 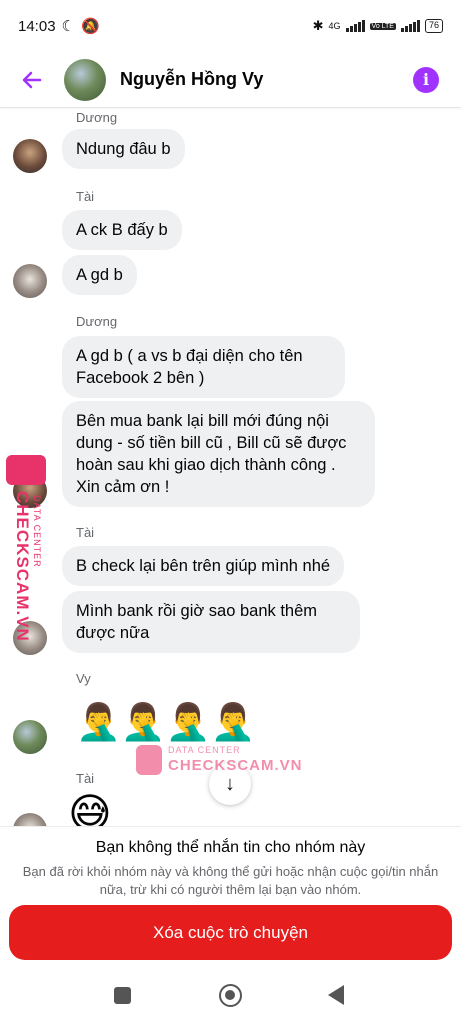 What do you see at coordinates (433, 26) in the screenshot?
I see `battery-icon: 76` at bounding box center [433, 26].